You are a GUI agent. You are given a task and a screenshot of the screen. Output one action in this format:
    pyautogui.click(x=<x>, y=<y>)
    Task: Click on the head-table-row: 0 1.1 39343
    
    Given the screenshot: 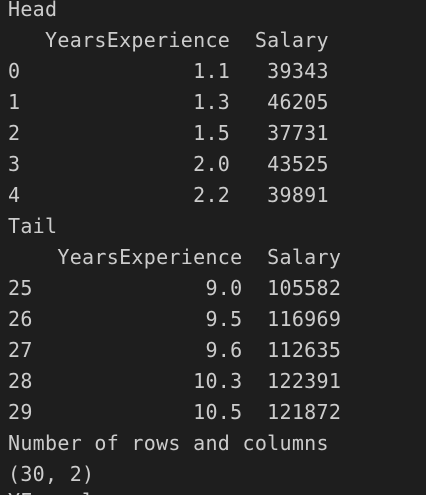 What is the action you would take?
    pyautogui.click(x=168, y=71)
    